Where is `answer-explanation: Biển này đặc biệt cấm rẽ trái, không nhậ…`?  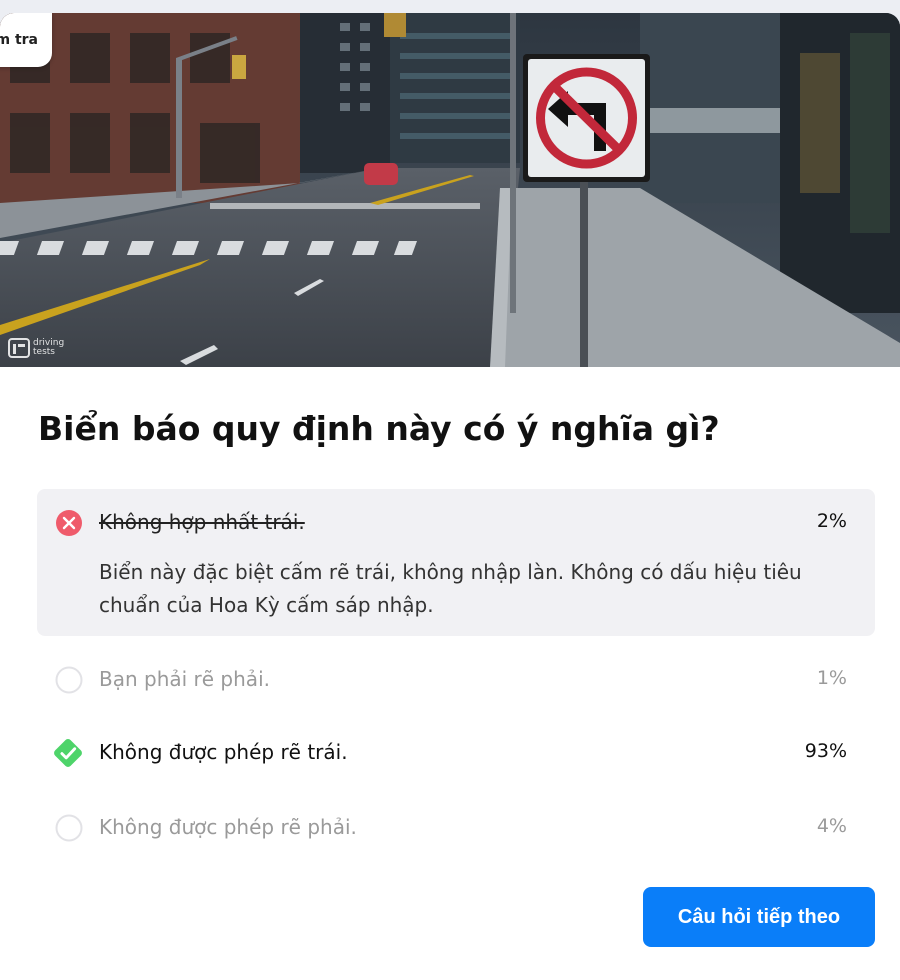
answer-explanation: Biển này đặc biệt cấm rẽ trái, không nhậ… is located at coordinates (450, 588).